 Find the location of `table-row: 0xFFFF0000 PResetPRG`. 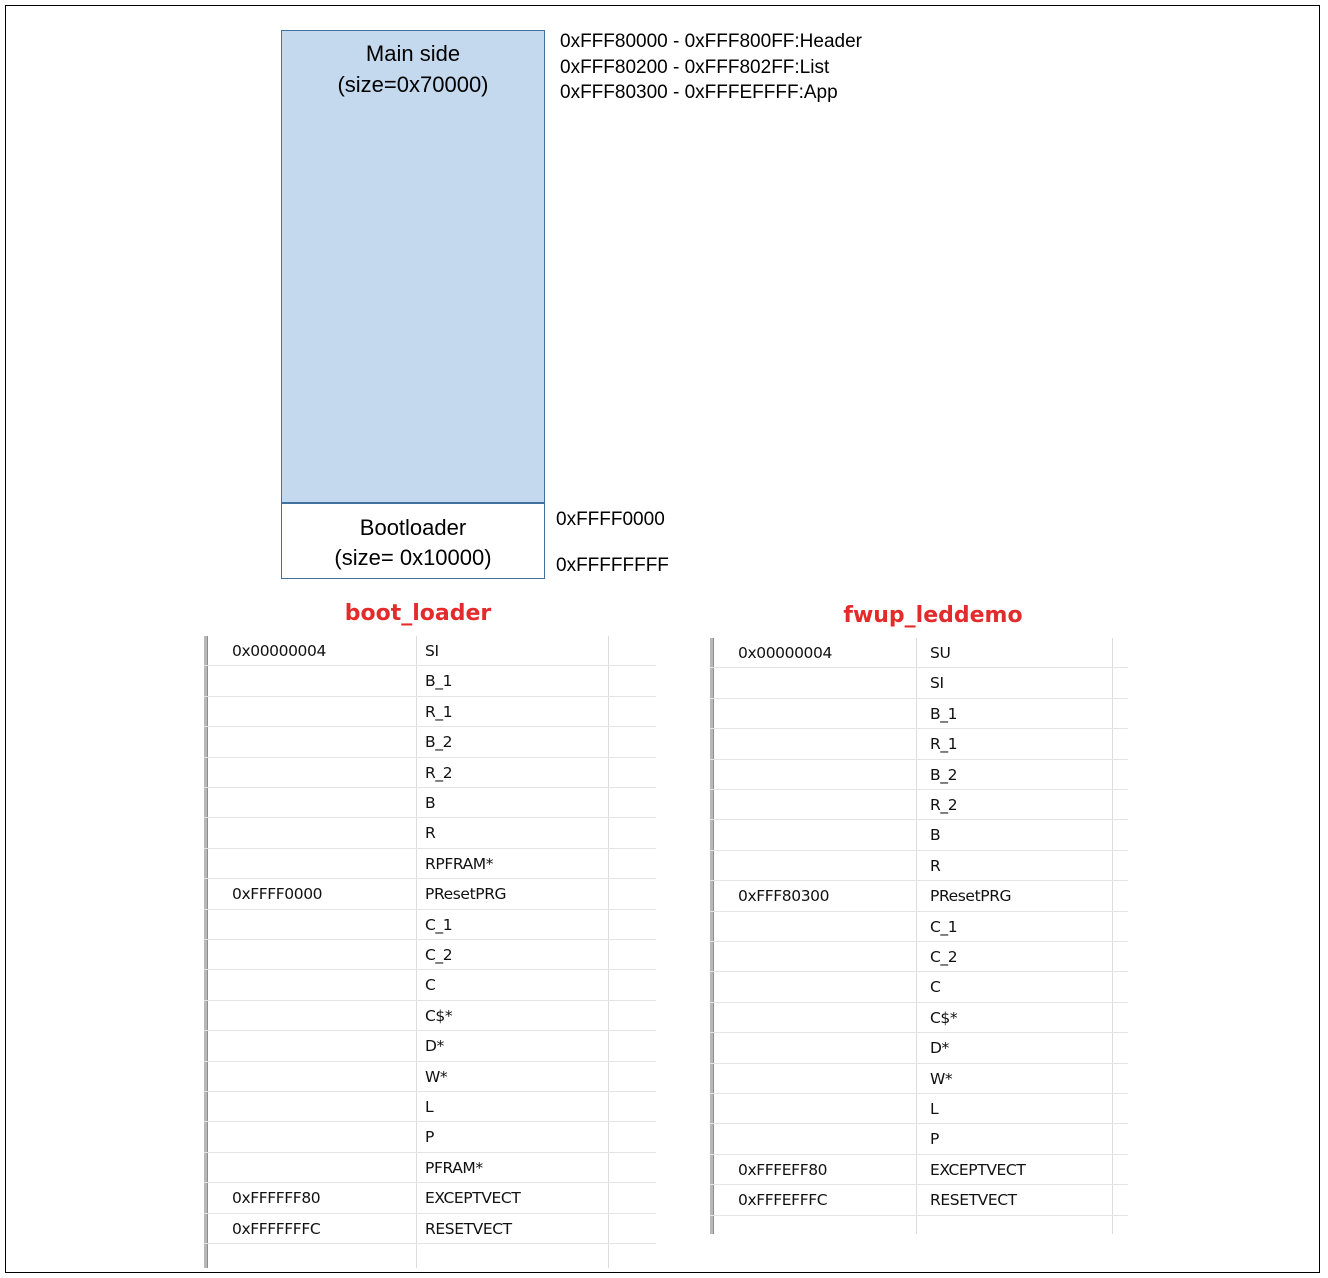

table-row: 0xFFFF0000 PResetPRG is located at coordinates (430, 894).